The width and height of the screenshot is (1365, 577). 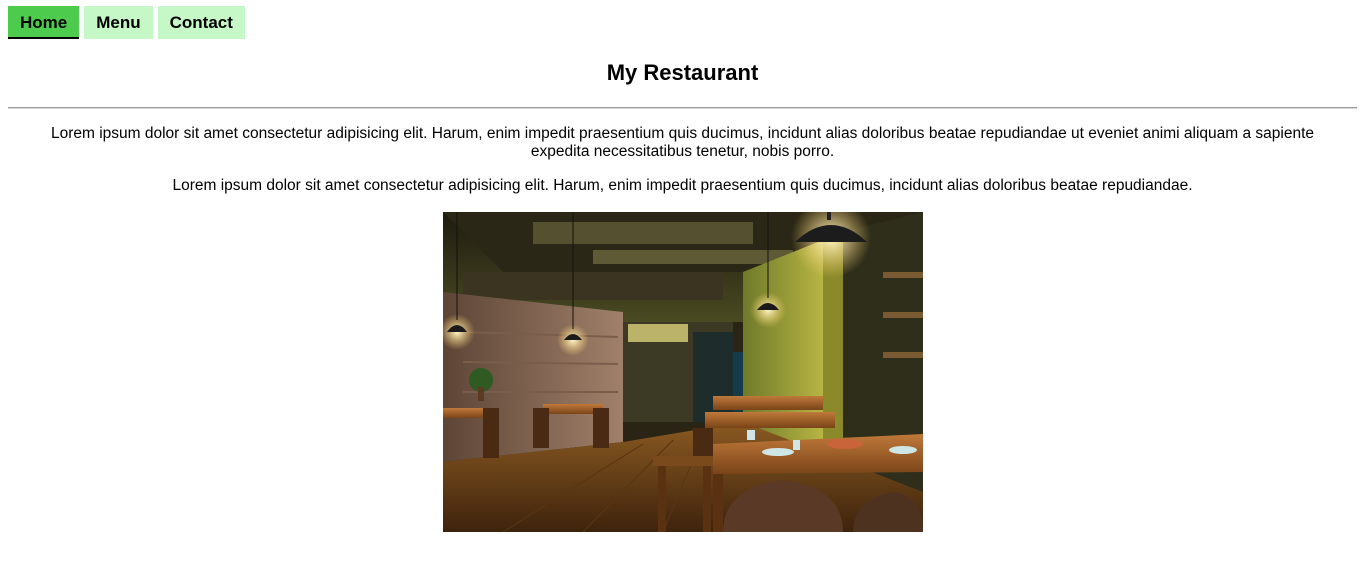 I want to click on page-title: My Restaurant, so click(x=682, y=72).